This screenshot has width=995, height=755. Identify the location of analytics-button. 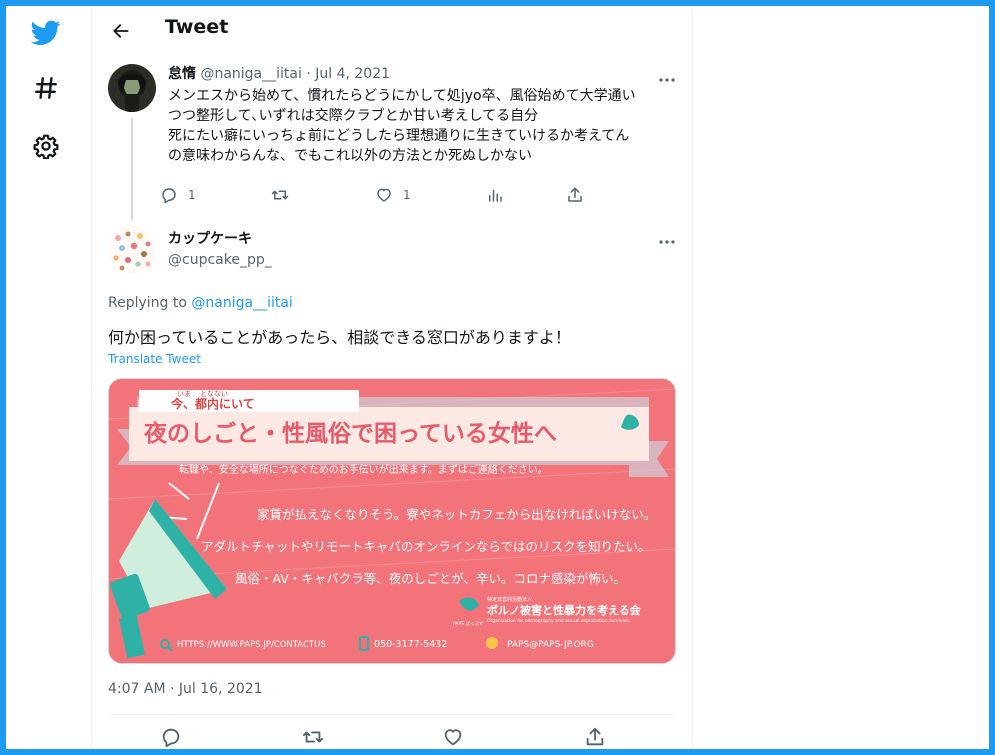
(495, 195).